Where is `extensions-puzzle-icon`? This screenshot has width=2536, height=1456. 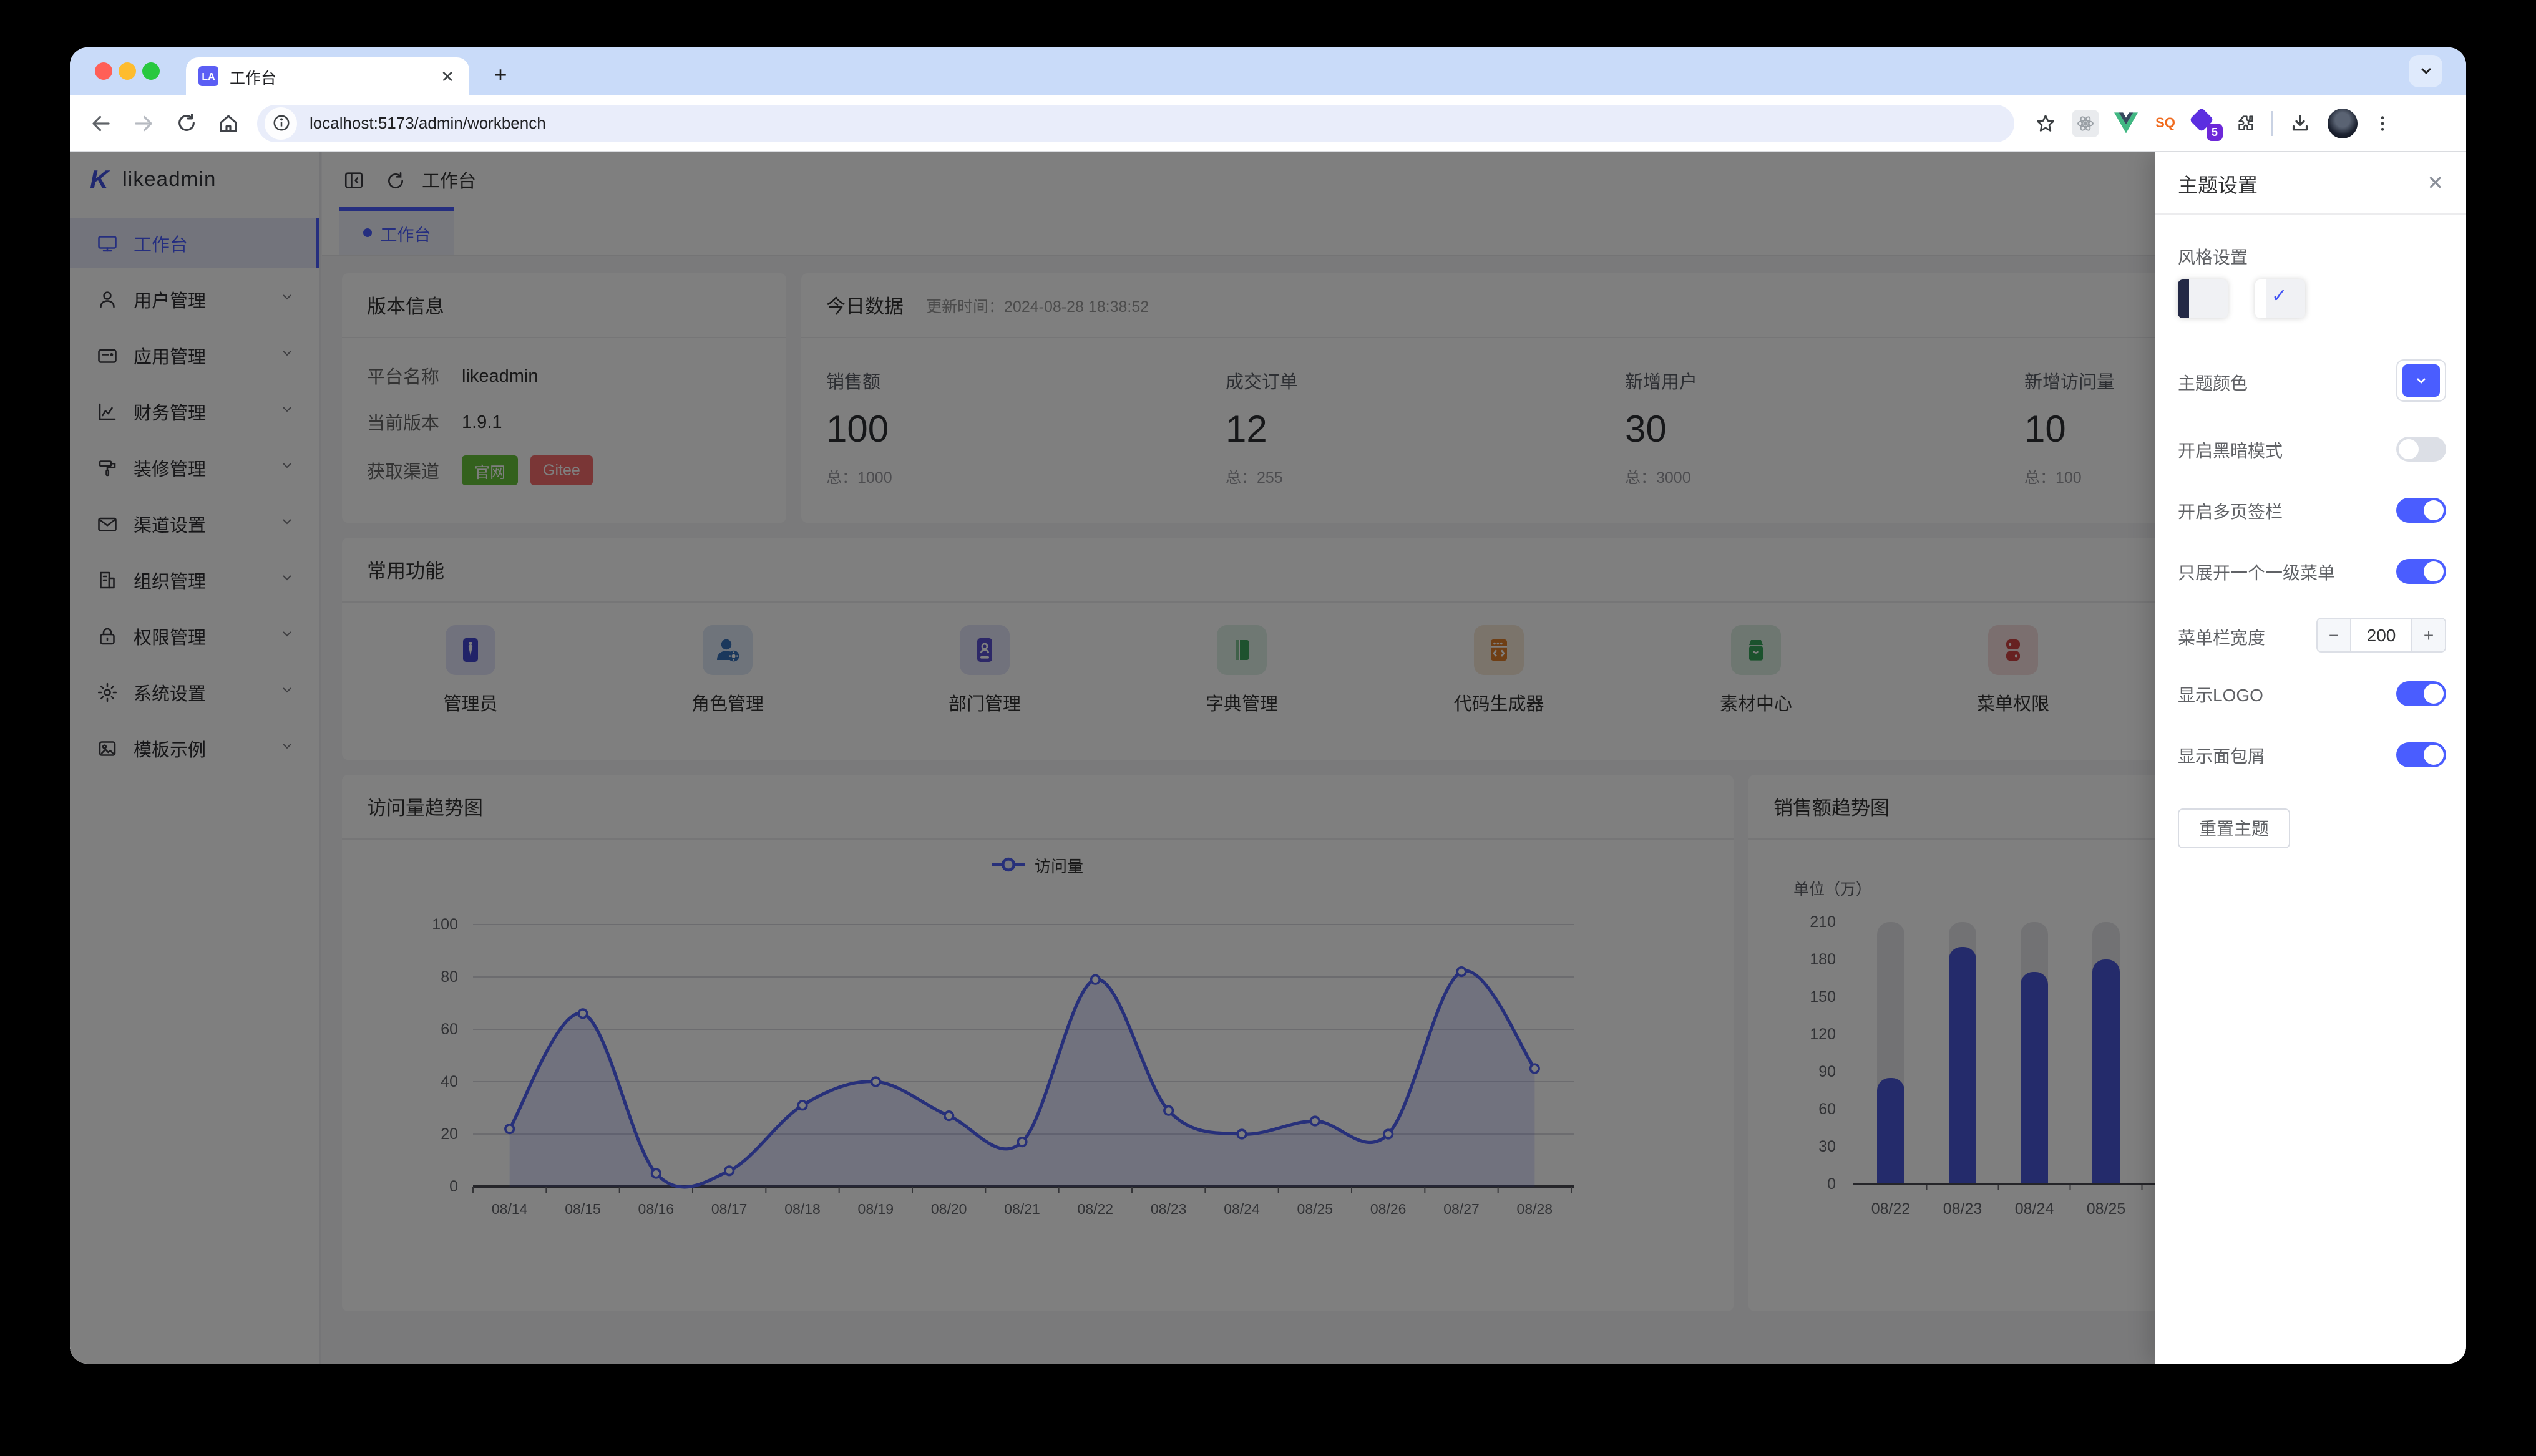
extensions-puzzle-icon is located at coordinates (2245, 123).